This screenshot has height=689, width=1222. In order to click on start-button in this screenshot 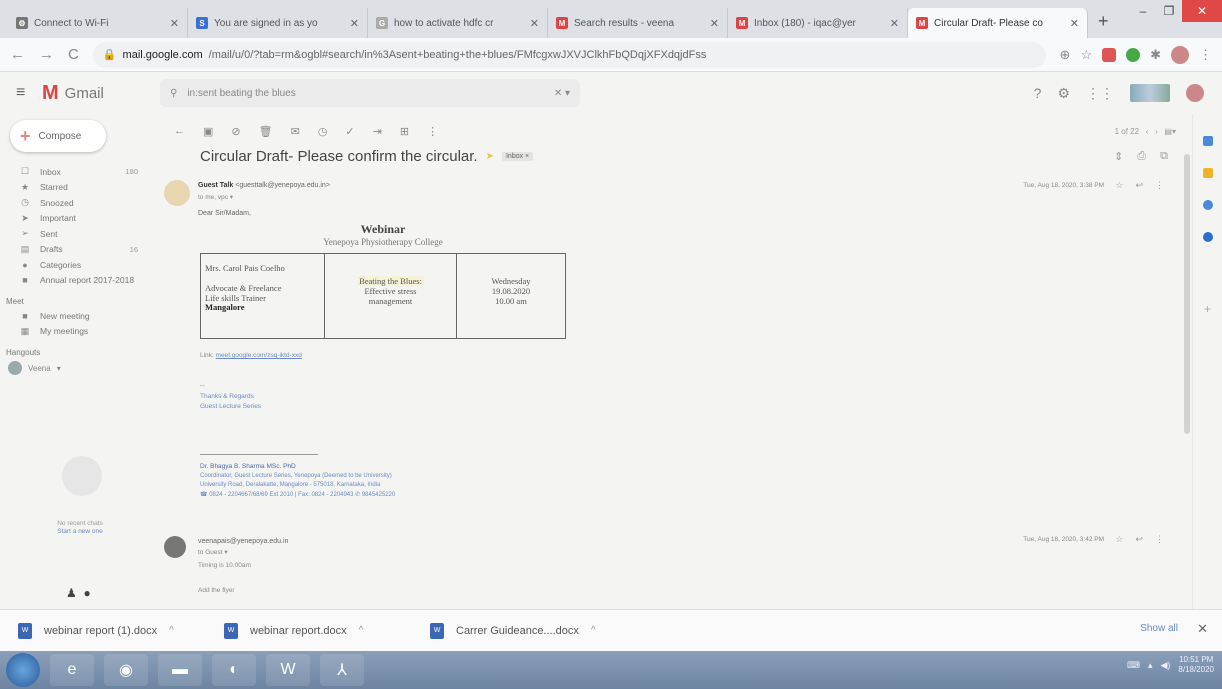, I will do `click(23, 670)`.